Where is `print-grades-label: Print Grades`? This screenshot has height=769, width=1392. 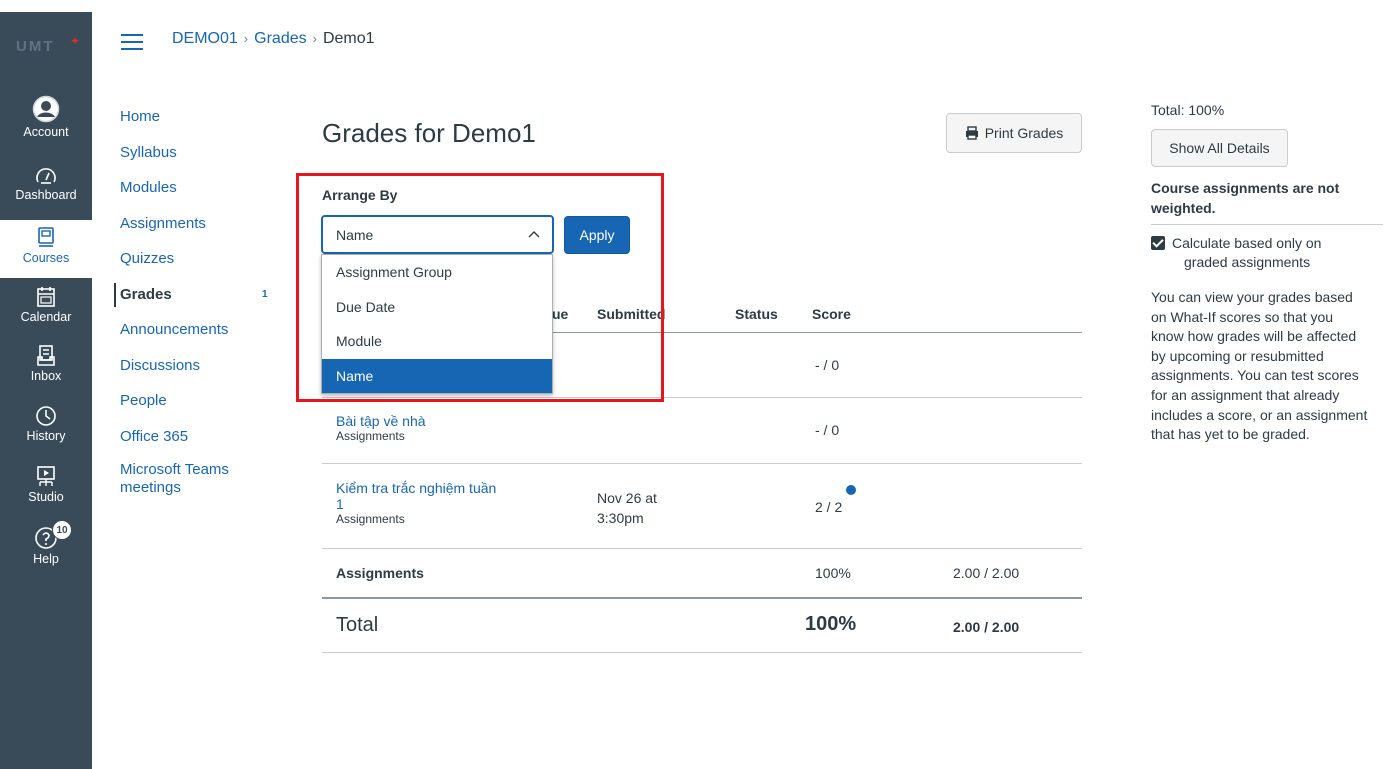
print-grades-label: Print Grades is located at coordinates (1024, 133).